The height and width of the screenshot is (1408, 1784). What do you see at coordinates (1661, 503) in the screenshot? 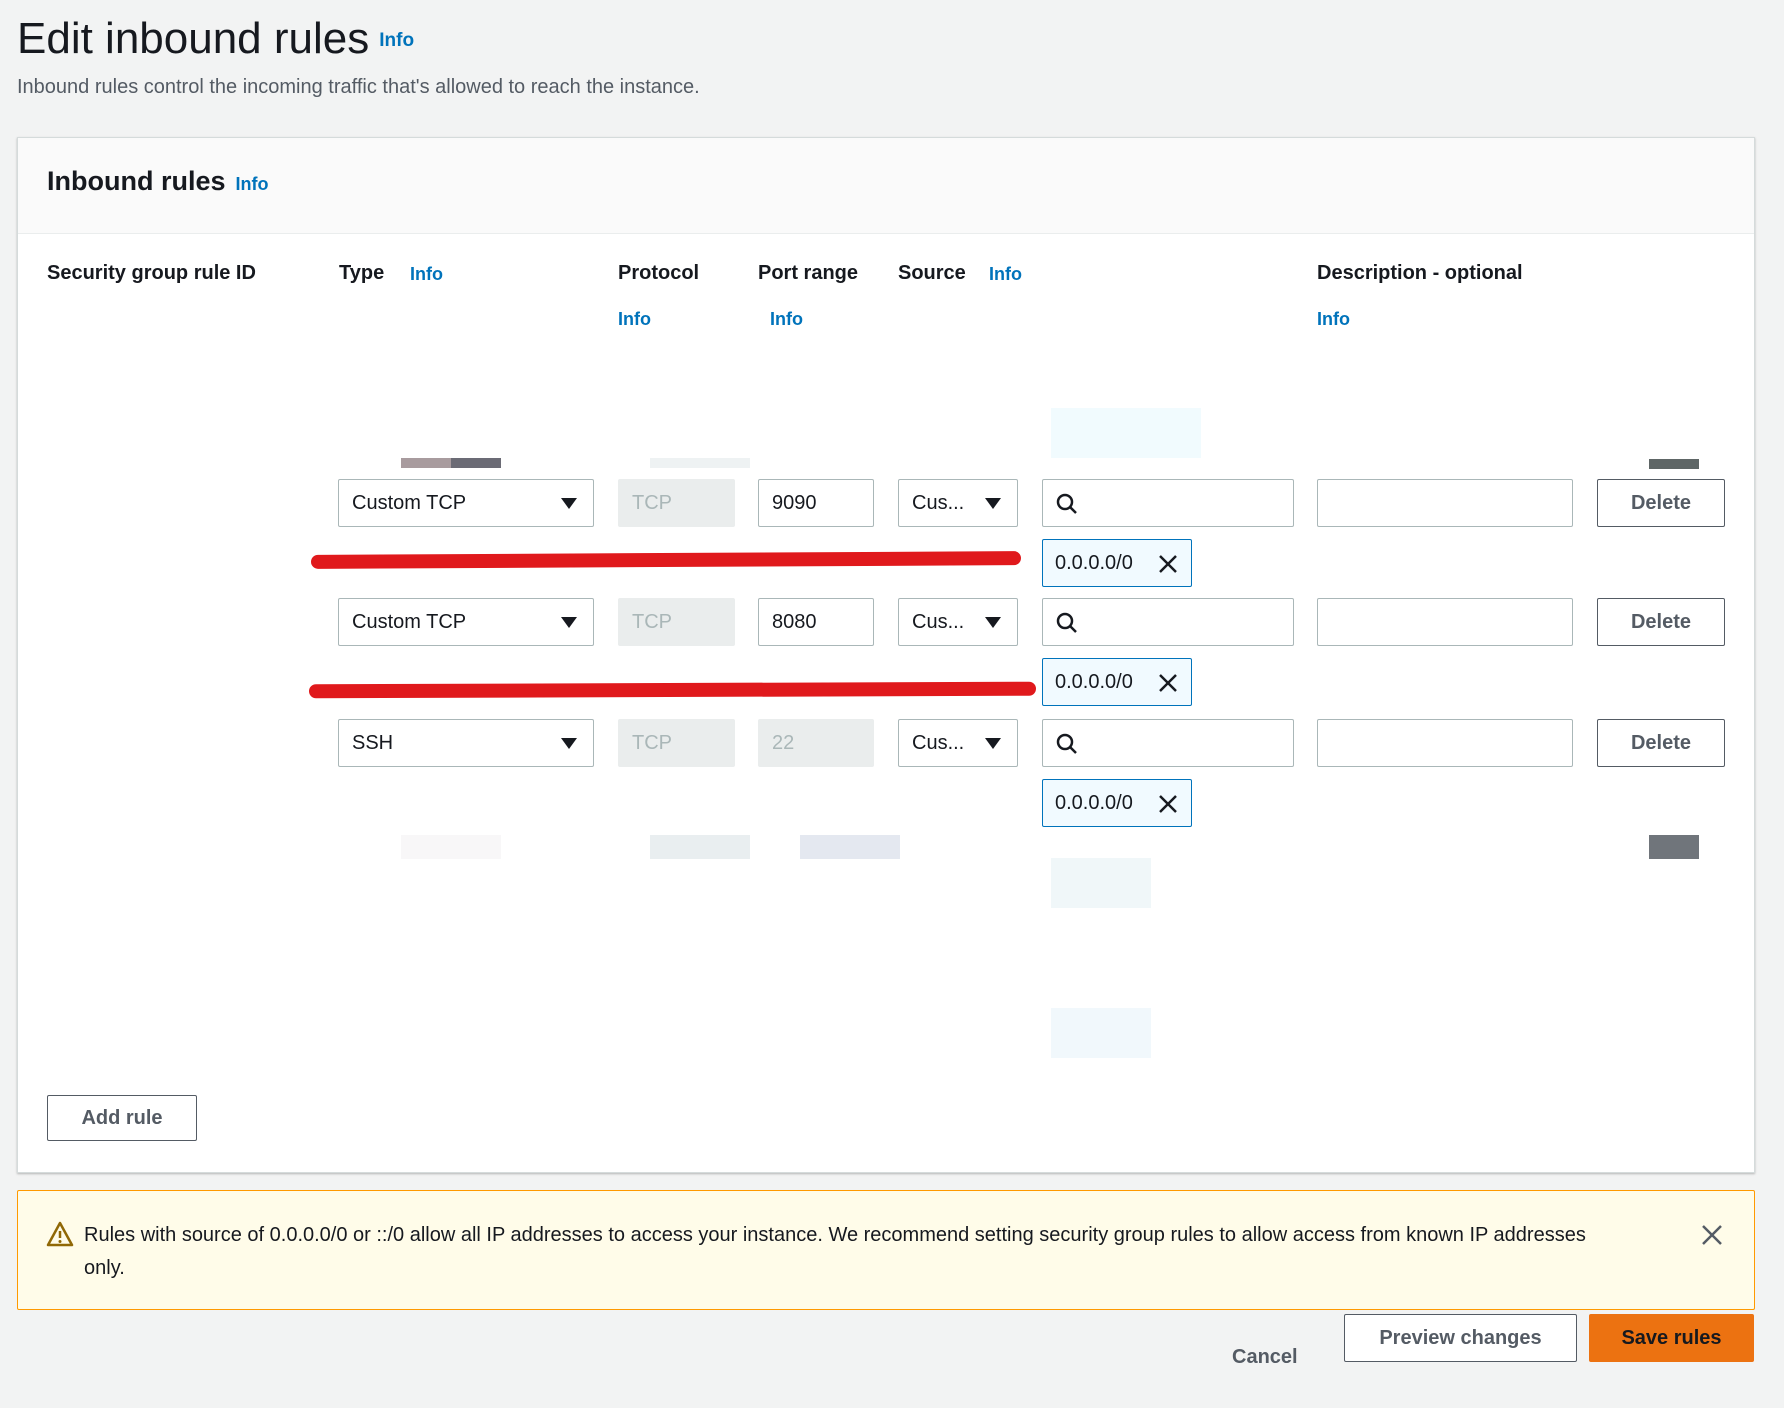
I see `rule-1-delete-button: Delete` at bounding box center [1661, 503].